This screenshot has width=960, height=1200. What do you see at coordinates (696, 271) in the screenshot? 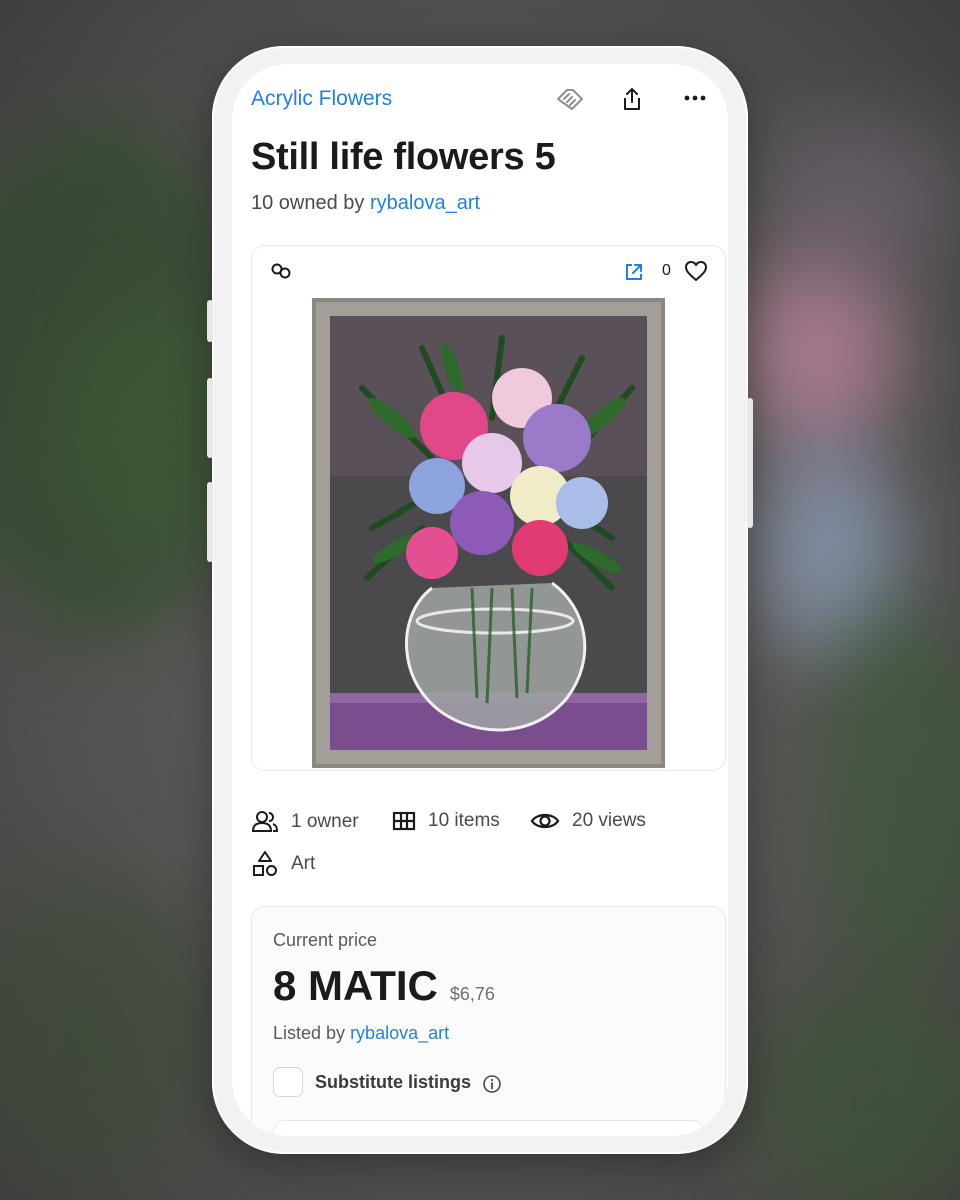
I see `heart-icon` at bounding box center [696, 271].